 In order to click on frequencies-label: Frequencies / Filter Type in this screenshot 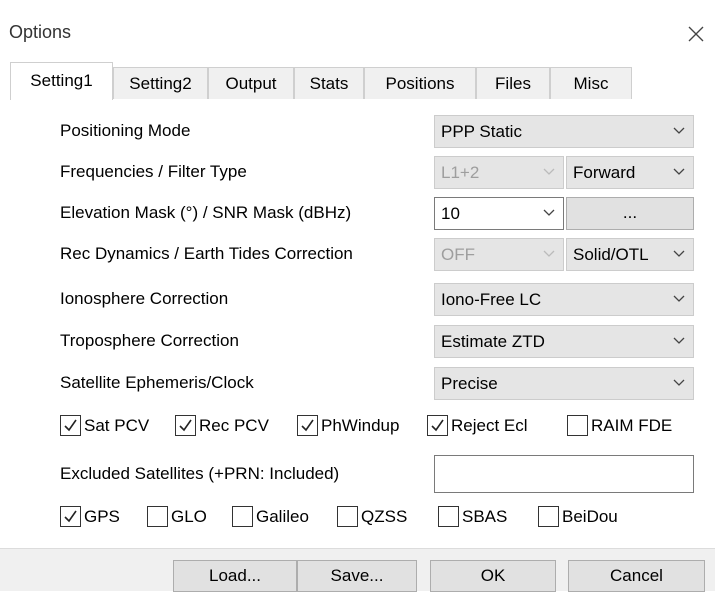, I will do `click(153, 171)`.